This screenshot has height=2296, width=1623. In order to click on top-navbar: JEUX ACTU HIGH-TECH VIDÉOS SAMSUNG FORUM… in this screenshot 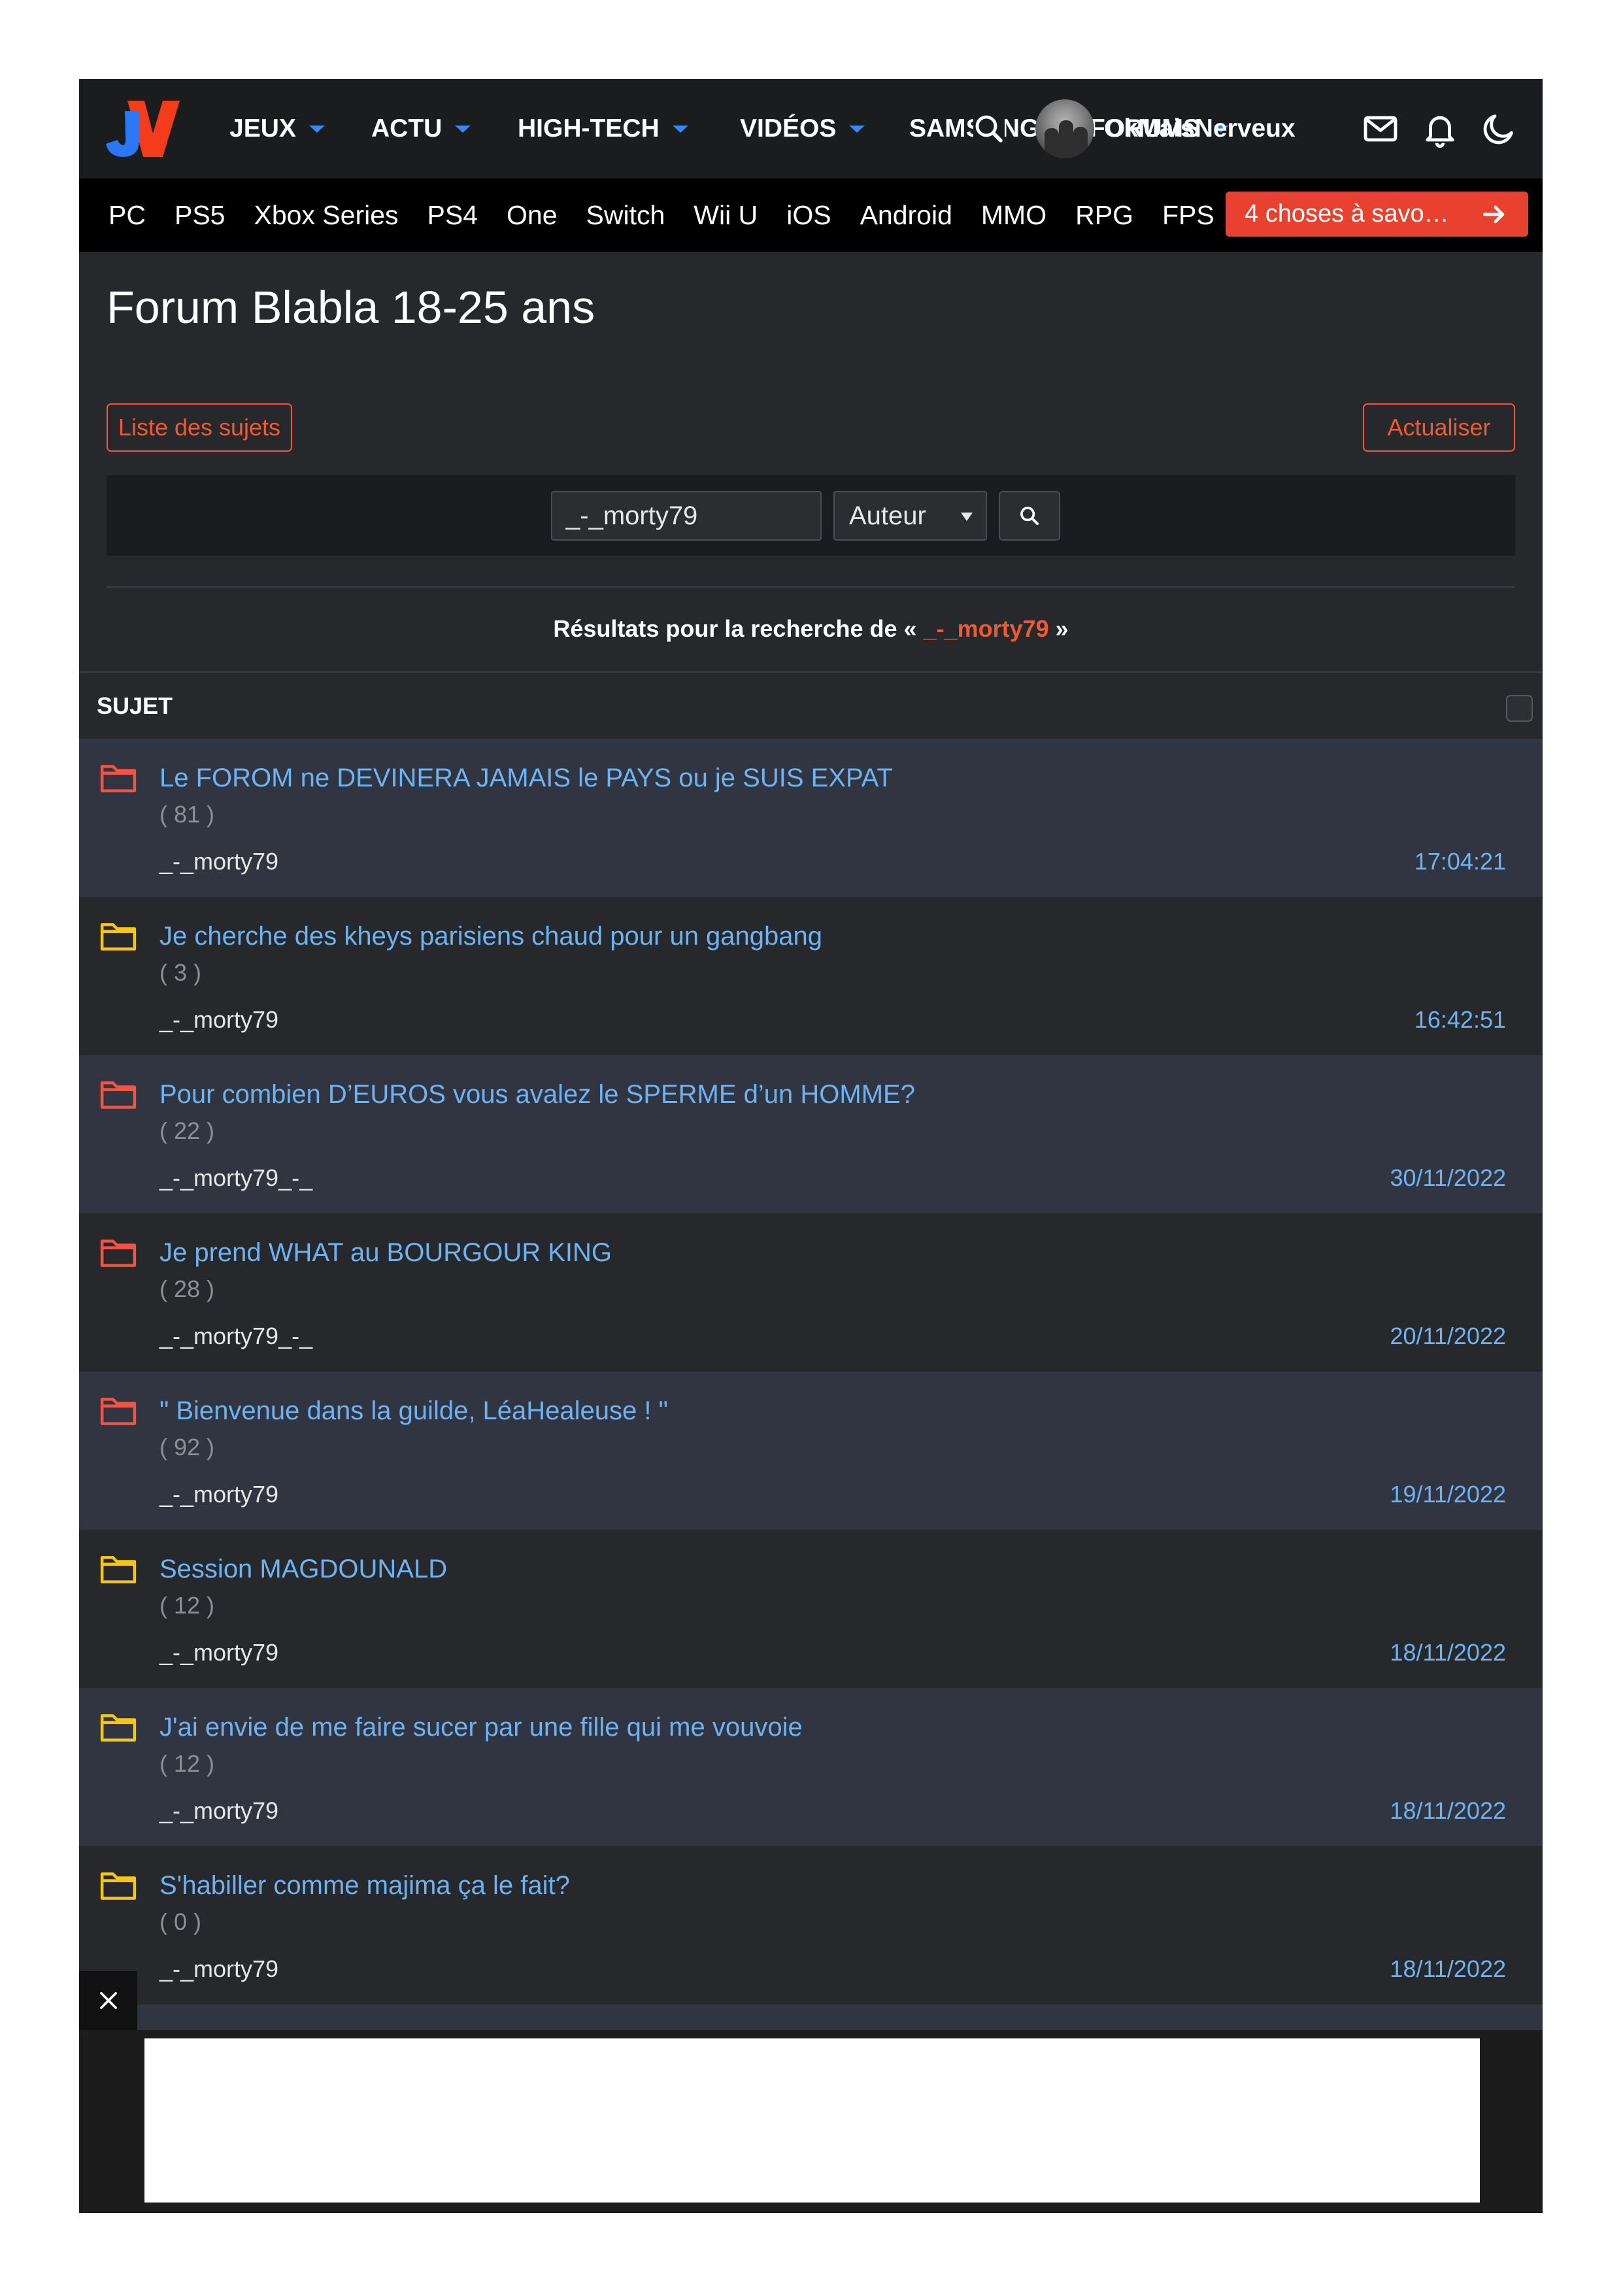, I will do `click(811, 128)`.